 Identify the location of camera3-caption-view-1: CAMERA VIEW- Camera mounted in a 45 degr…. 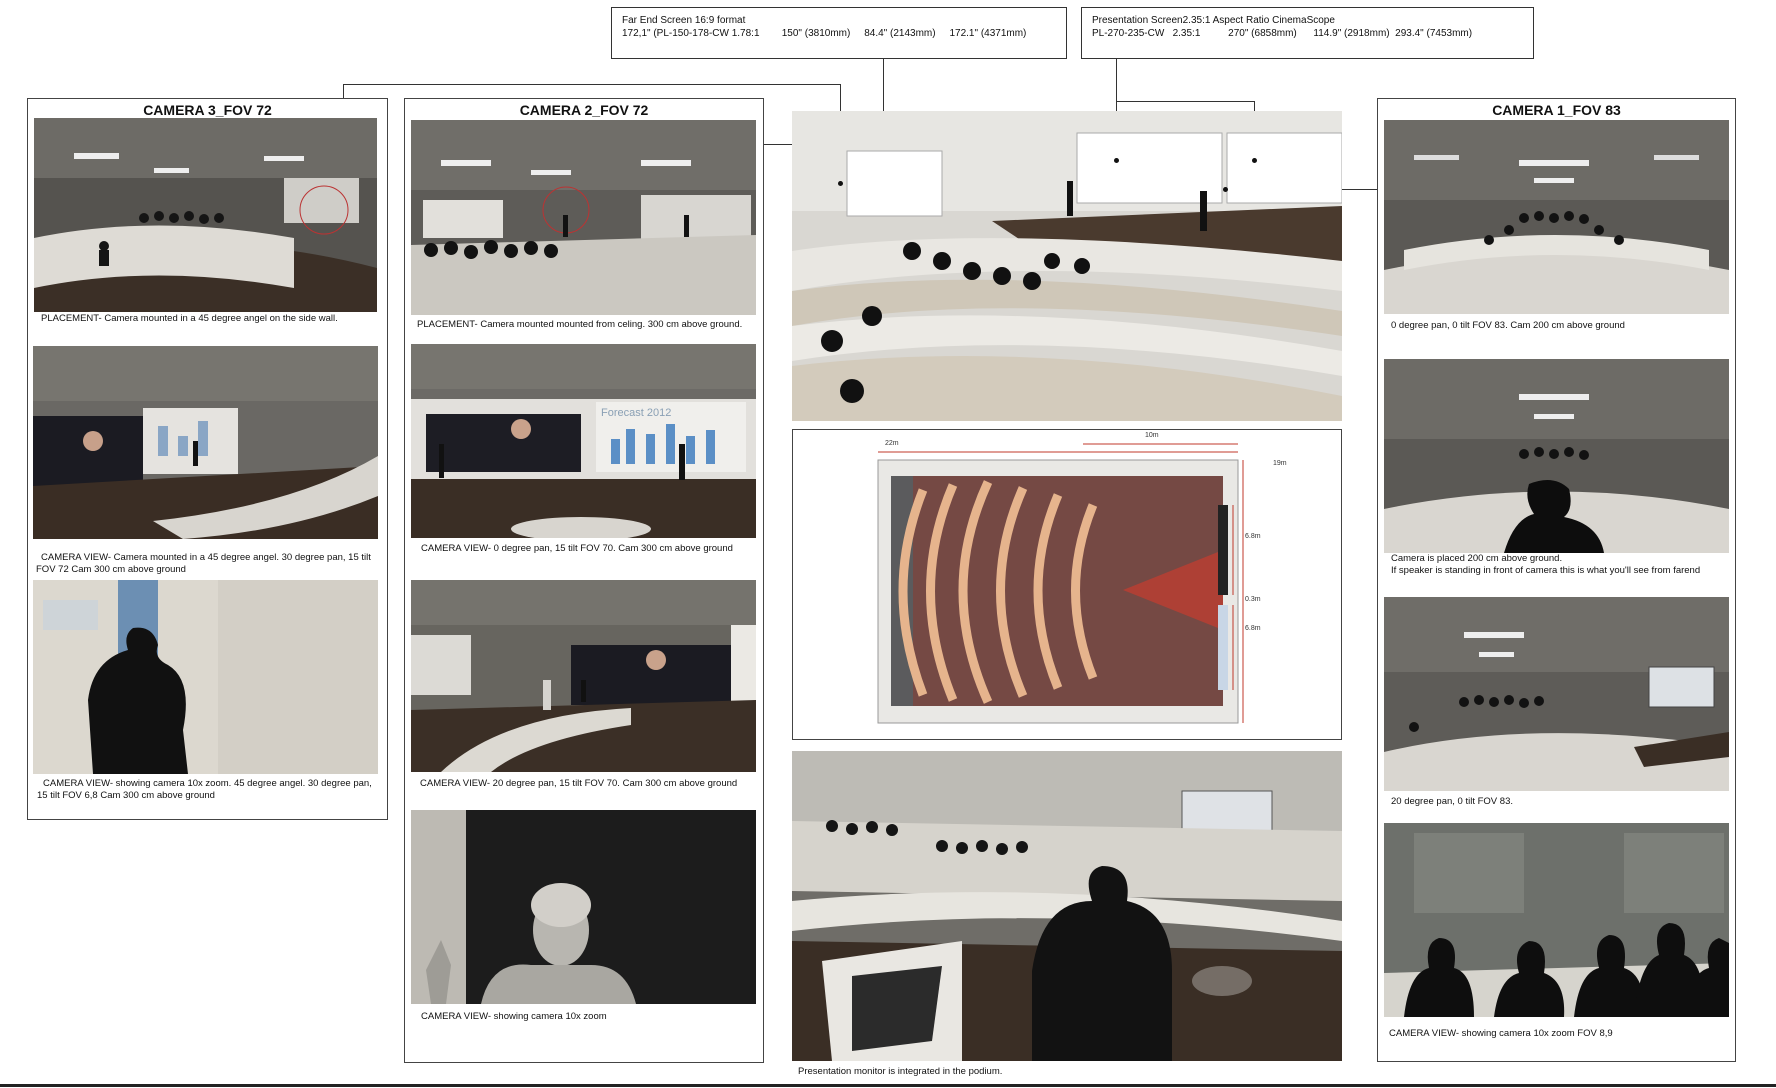
(206, 557).